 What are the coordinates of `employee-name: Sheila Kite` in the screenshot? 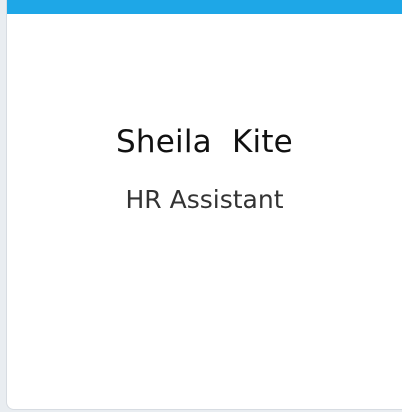 It's located at (204, 142).